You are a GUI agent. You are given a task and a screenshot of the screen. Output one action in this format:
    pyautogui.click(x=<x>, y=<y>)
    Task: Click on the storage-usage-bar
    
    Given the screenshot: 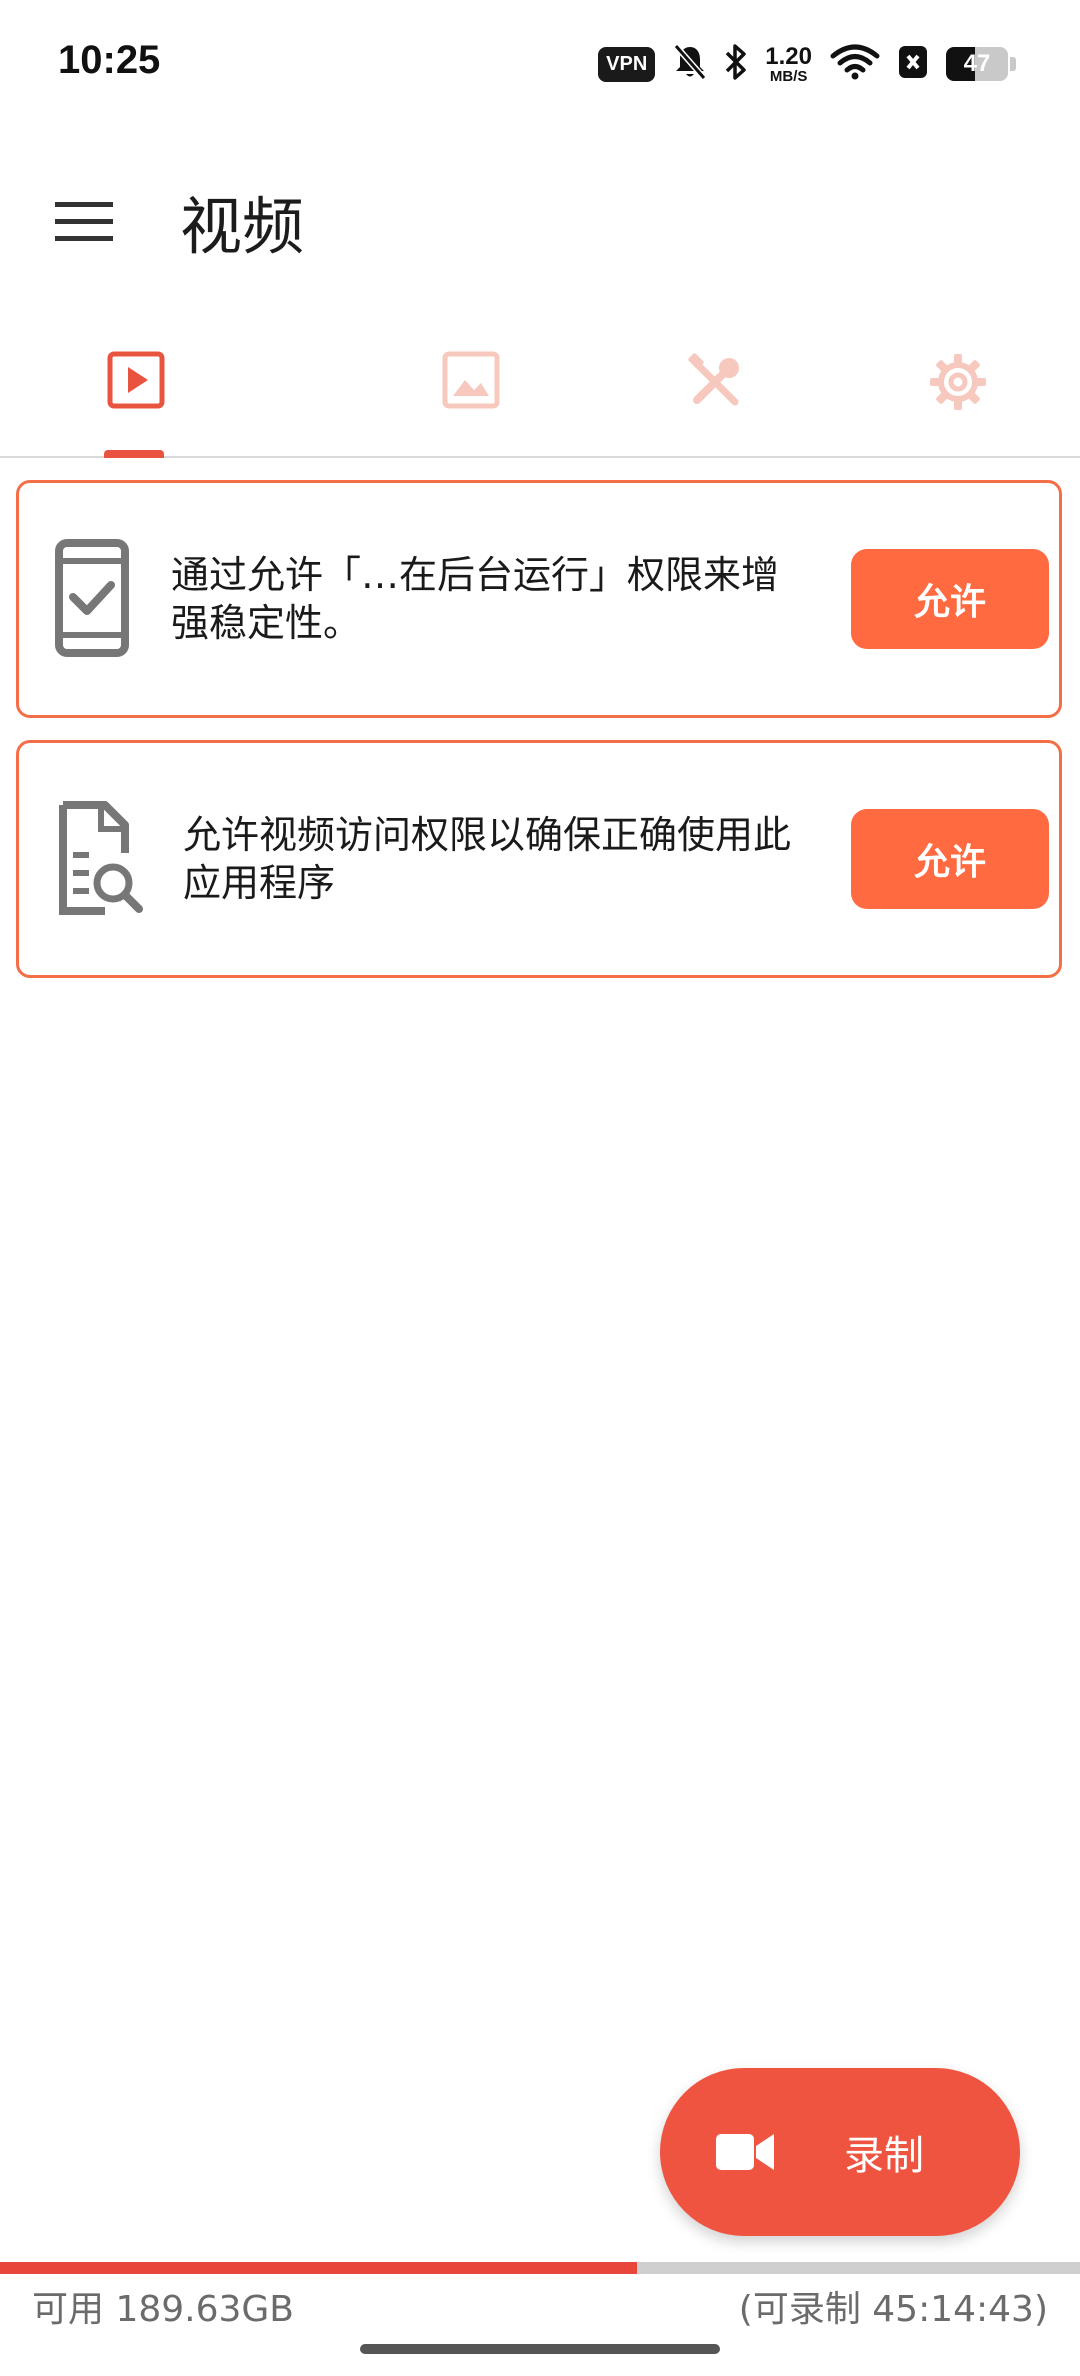 What is the action you would take?
    pyautogui.click(x=540, y=2268)
    